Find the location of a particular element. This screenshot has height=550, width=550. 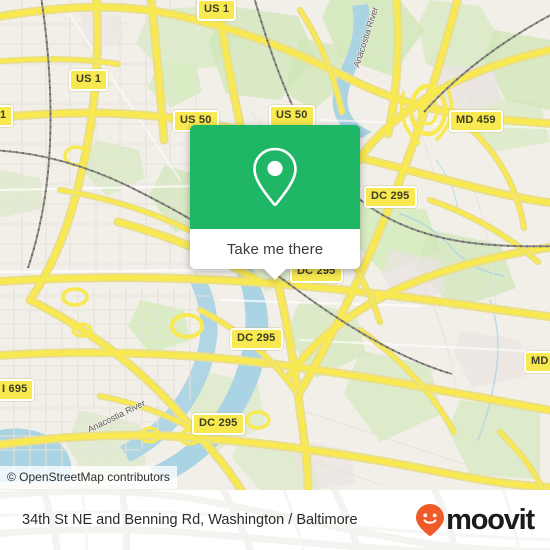

route-shield-us-1: US 1 is located at coordinates (89, 80).